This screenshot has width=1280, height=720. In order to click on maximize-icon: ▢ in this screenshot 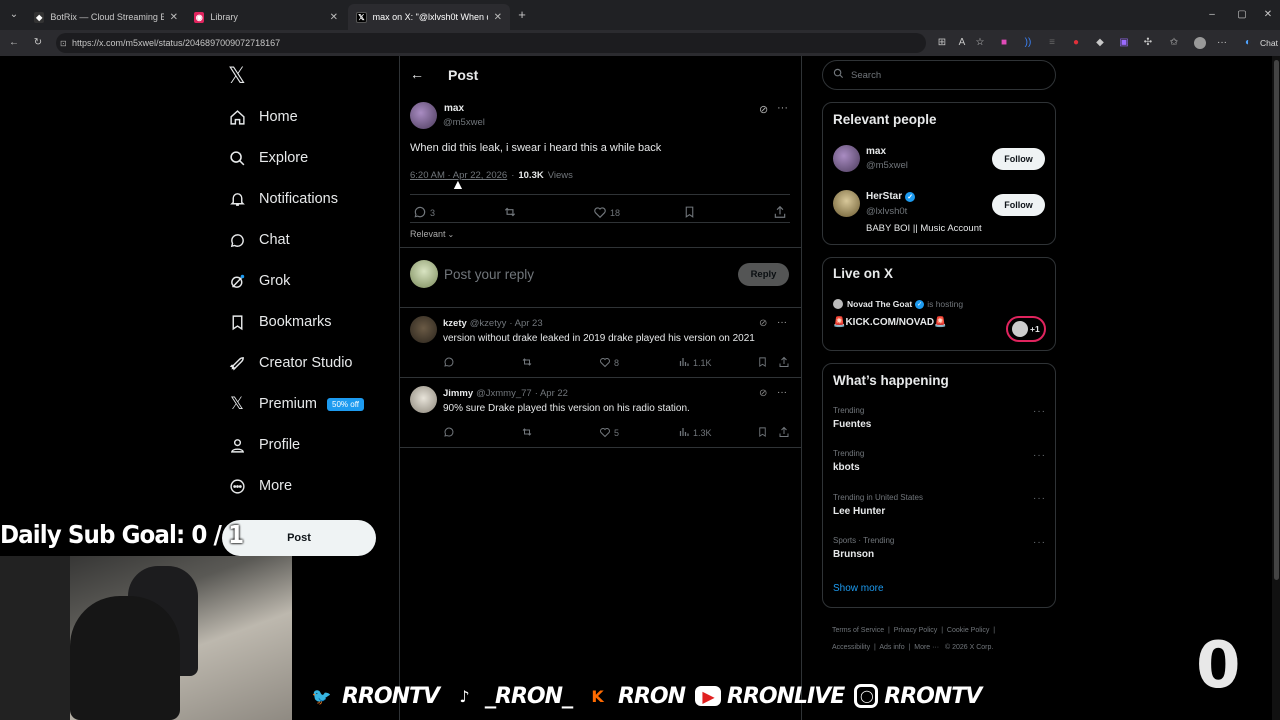, I will do `click(1242, 15)`.